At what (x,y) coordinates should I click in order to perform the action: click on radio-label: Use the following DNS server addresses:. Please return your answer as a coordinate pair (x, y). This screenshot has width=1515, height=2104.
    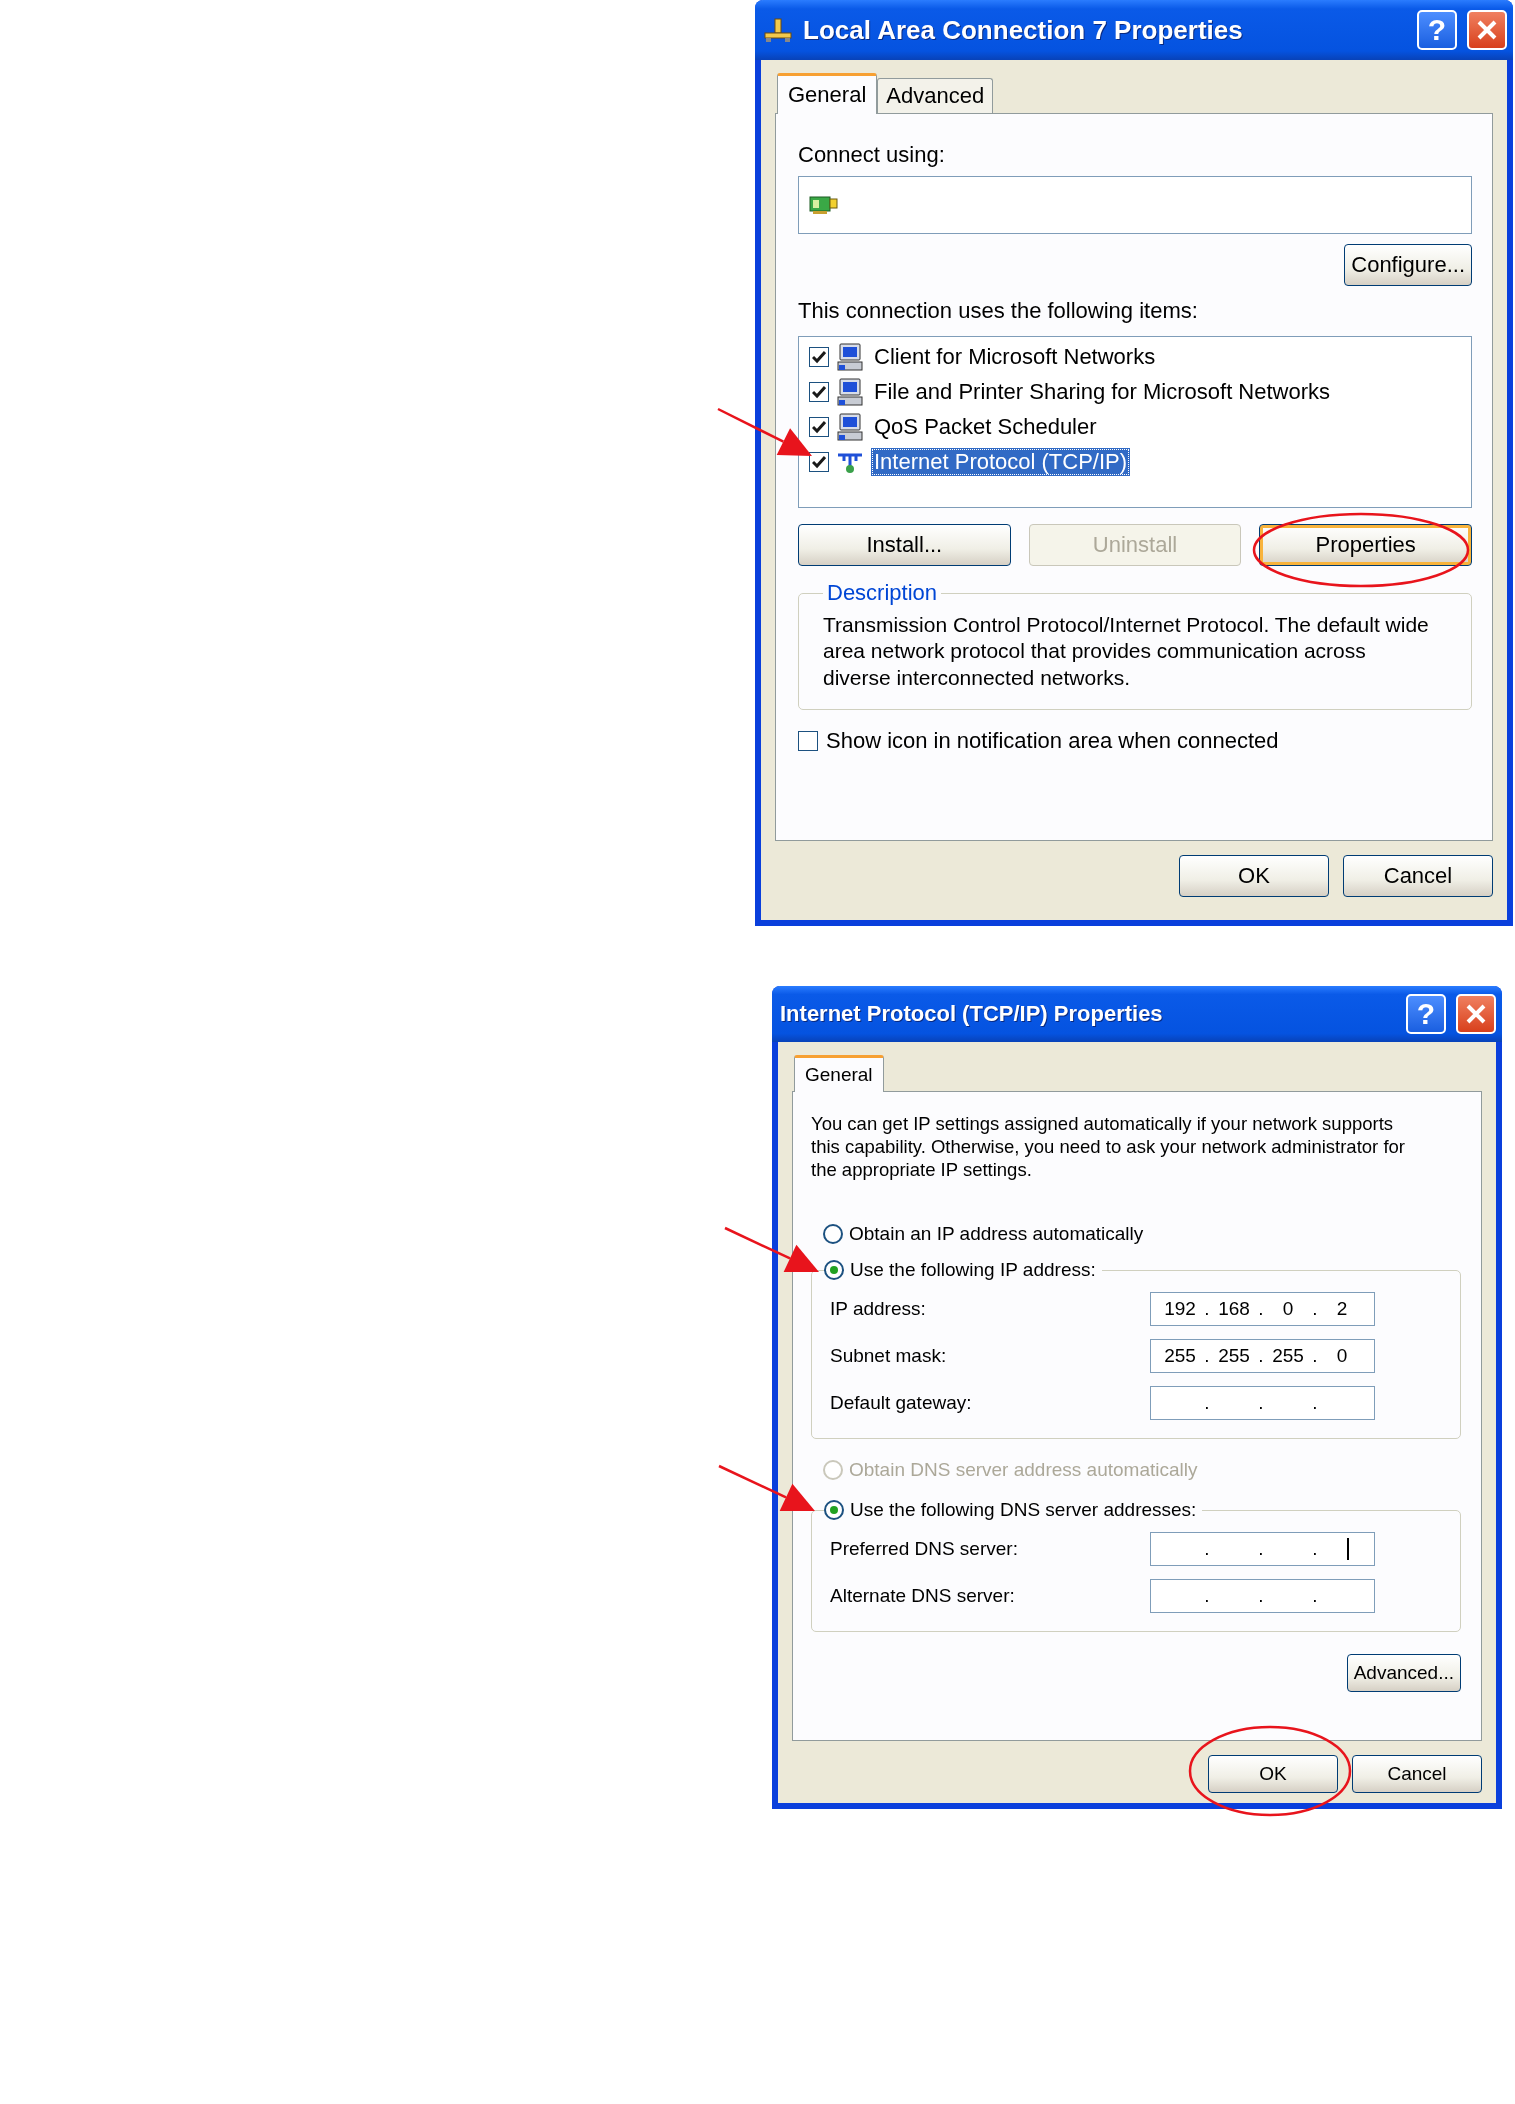
    Looking at the image, I should click on (1023, 1510).